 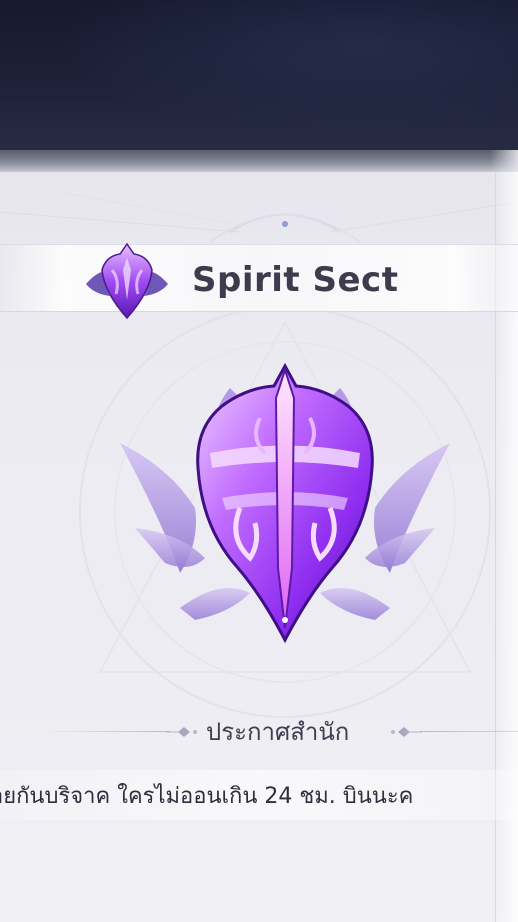 I want to click on announcement-text: อยกันบริจาค ใครไม่ออนเกิน 24 ชม. บินนะค, so click(x=207, y=796).